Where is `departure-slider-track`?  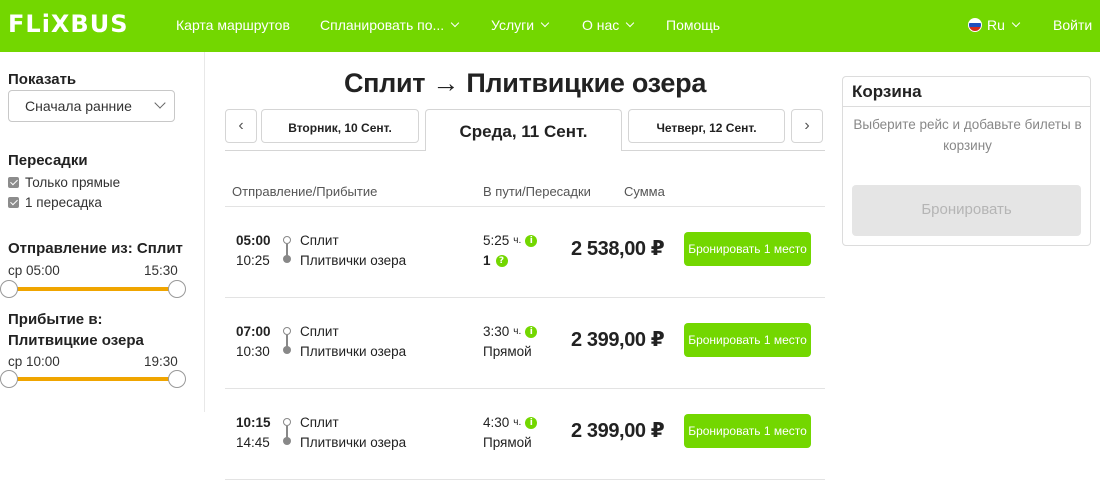 departure-slider-track is located at coordinates (93, 289).